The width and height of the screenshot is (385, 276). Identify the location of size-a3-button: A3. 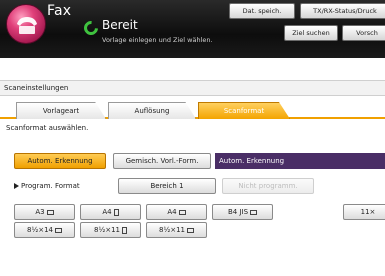
(44, 212).